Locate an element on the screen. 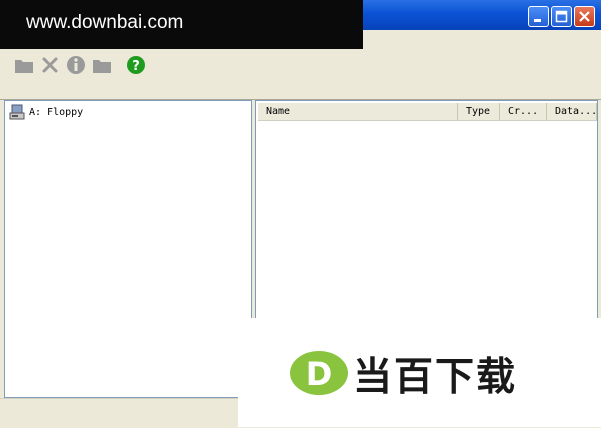  info-button is located at coordinates (76, 65).